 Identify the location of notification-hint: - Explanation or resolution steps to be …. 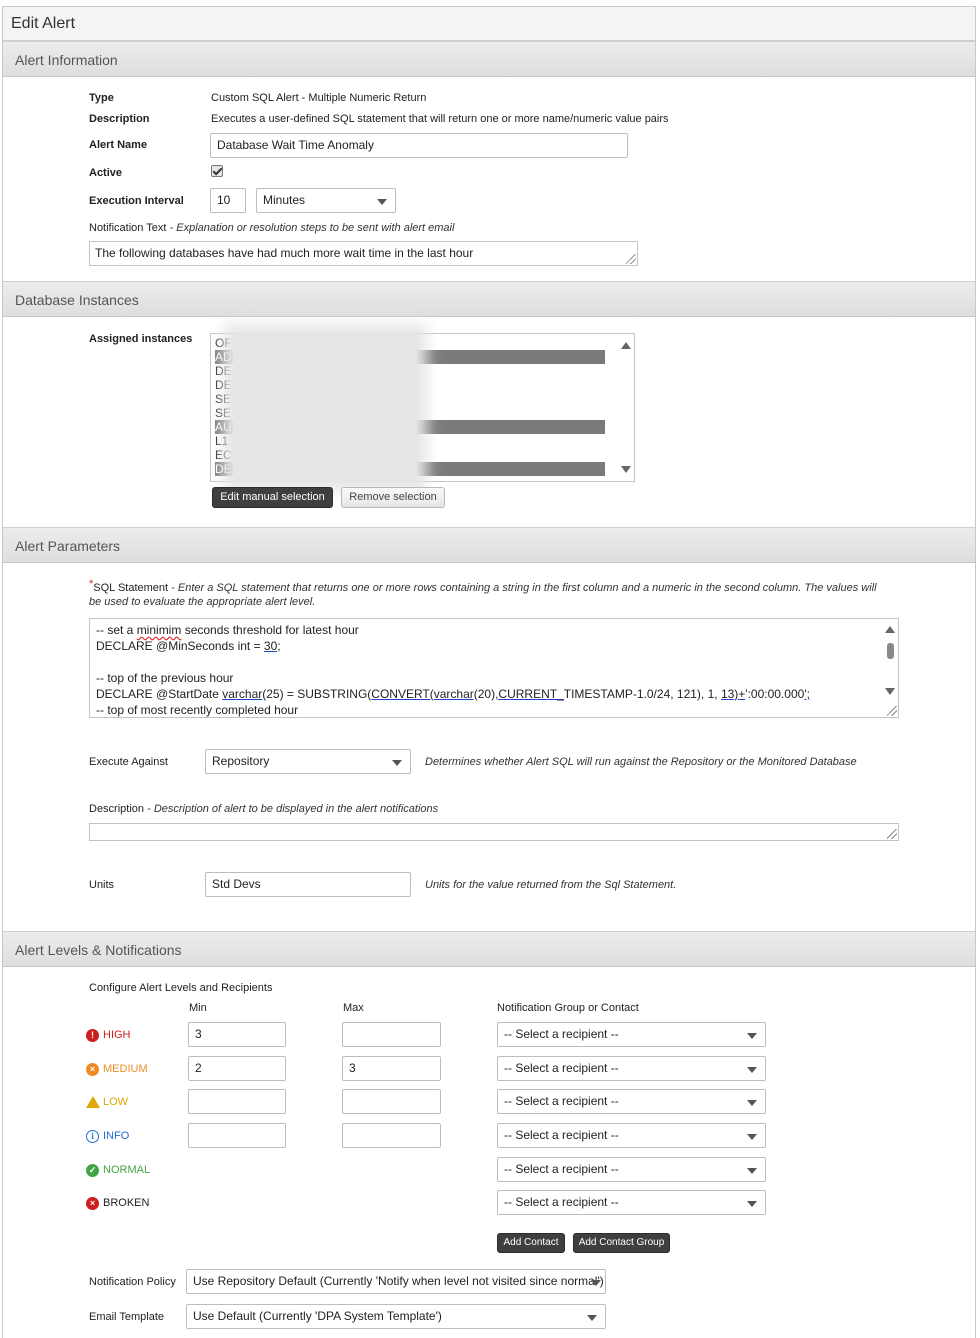
(312, 228).